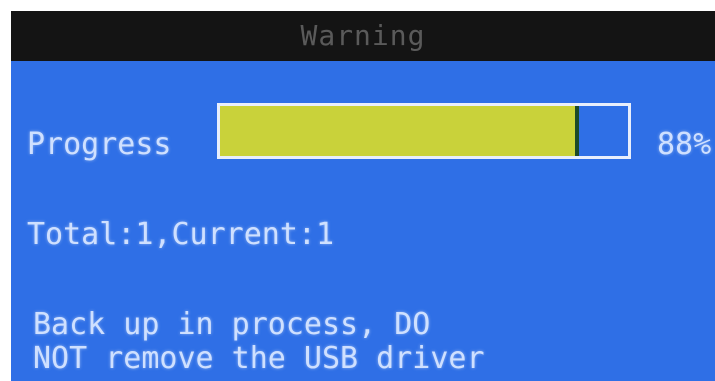 Image resolution: width=715 pixels, height=381 pixels. What do you see at coordinates (684, 144) in the screenshot?
I see `progress-percentage: 88%` at bounding box center [684, 144].